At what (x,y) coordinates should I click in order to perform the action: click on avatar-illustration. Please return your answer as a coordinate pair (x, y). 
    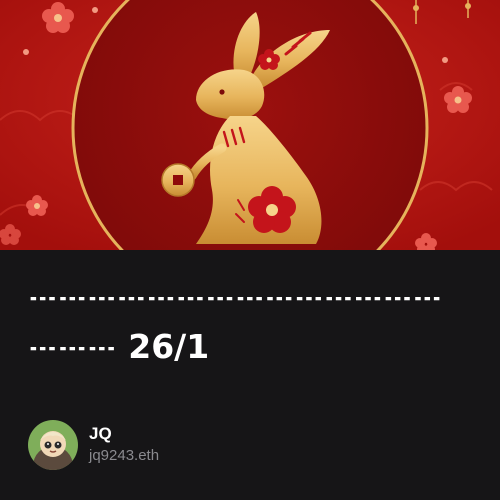
    Looking at the image, I should click on (53, 445).